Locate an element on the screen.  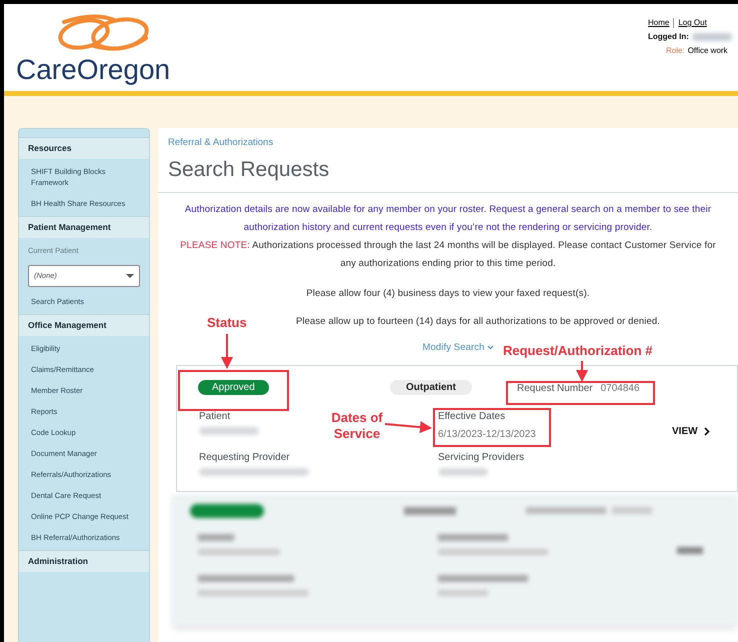
chevron-right-icon is located at coordinates (707, 431).